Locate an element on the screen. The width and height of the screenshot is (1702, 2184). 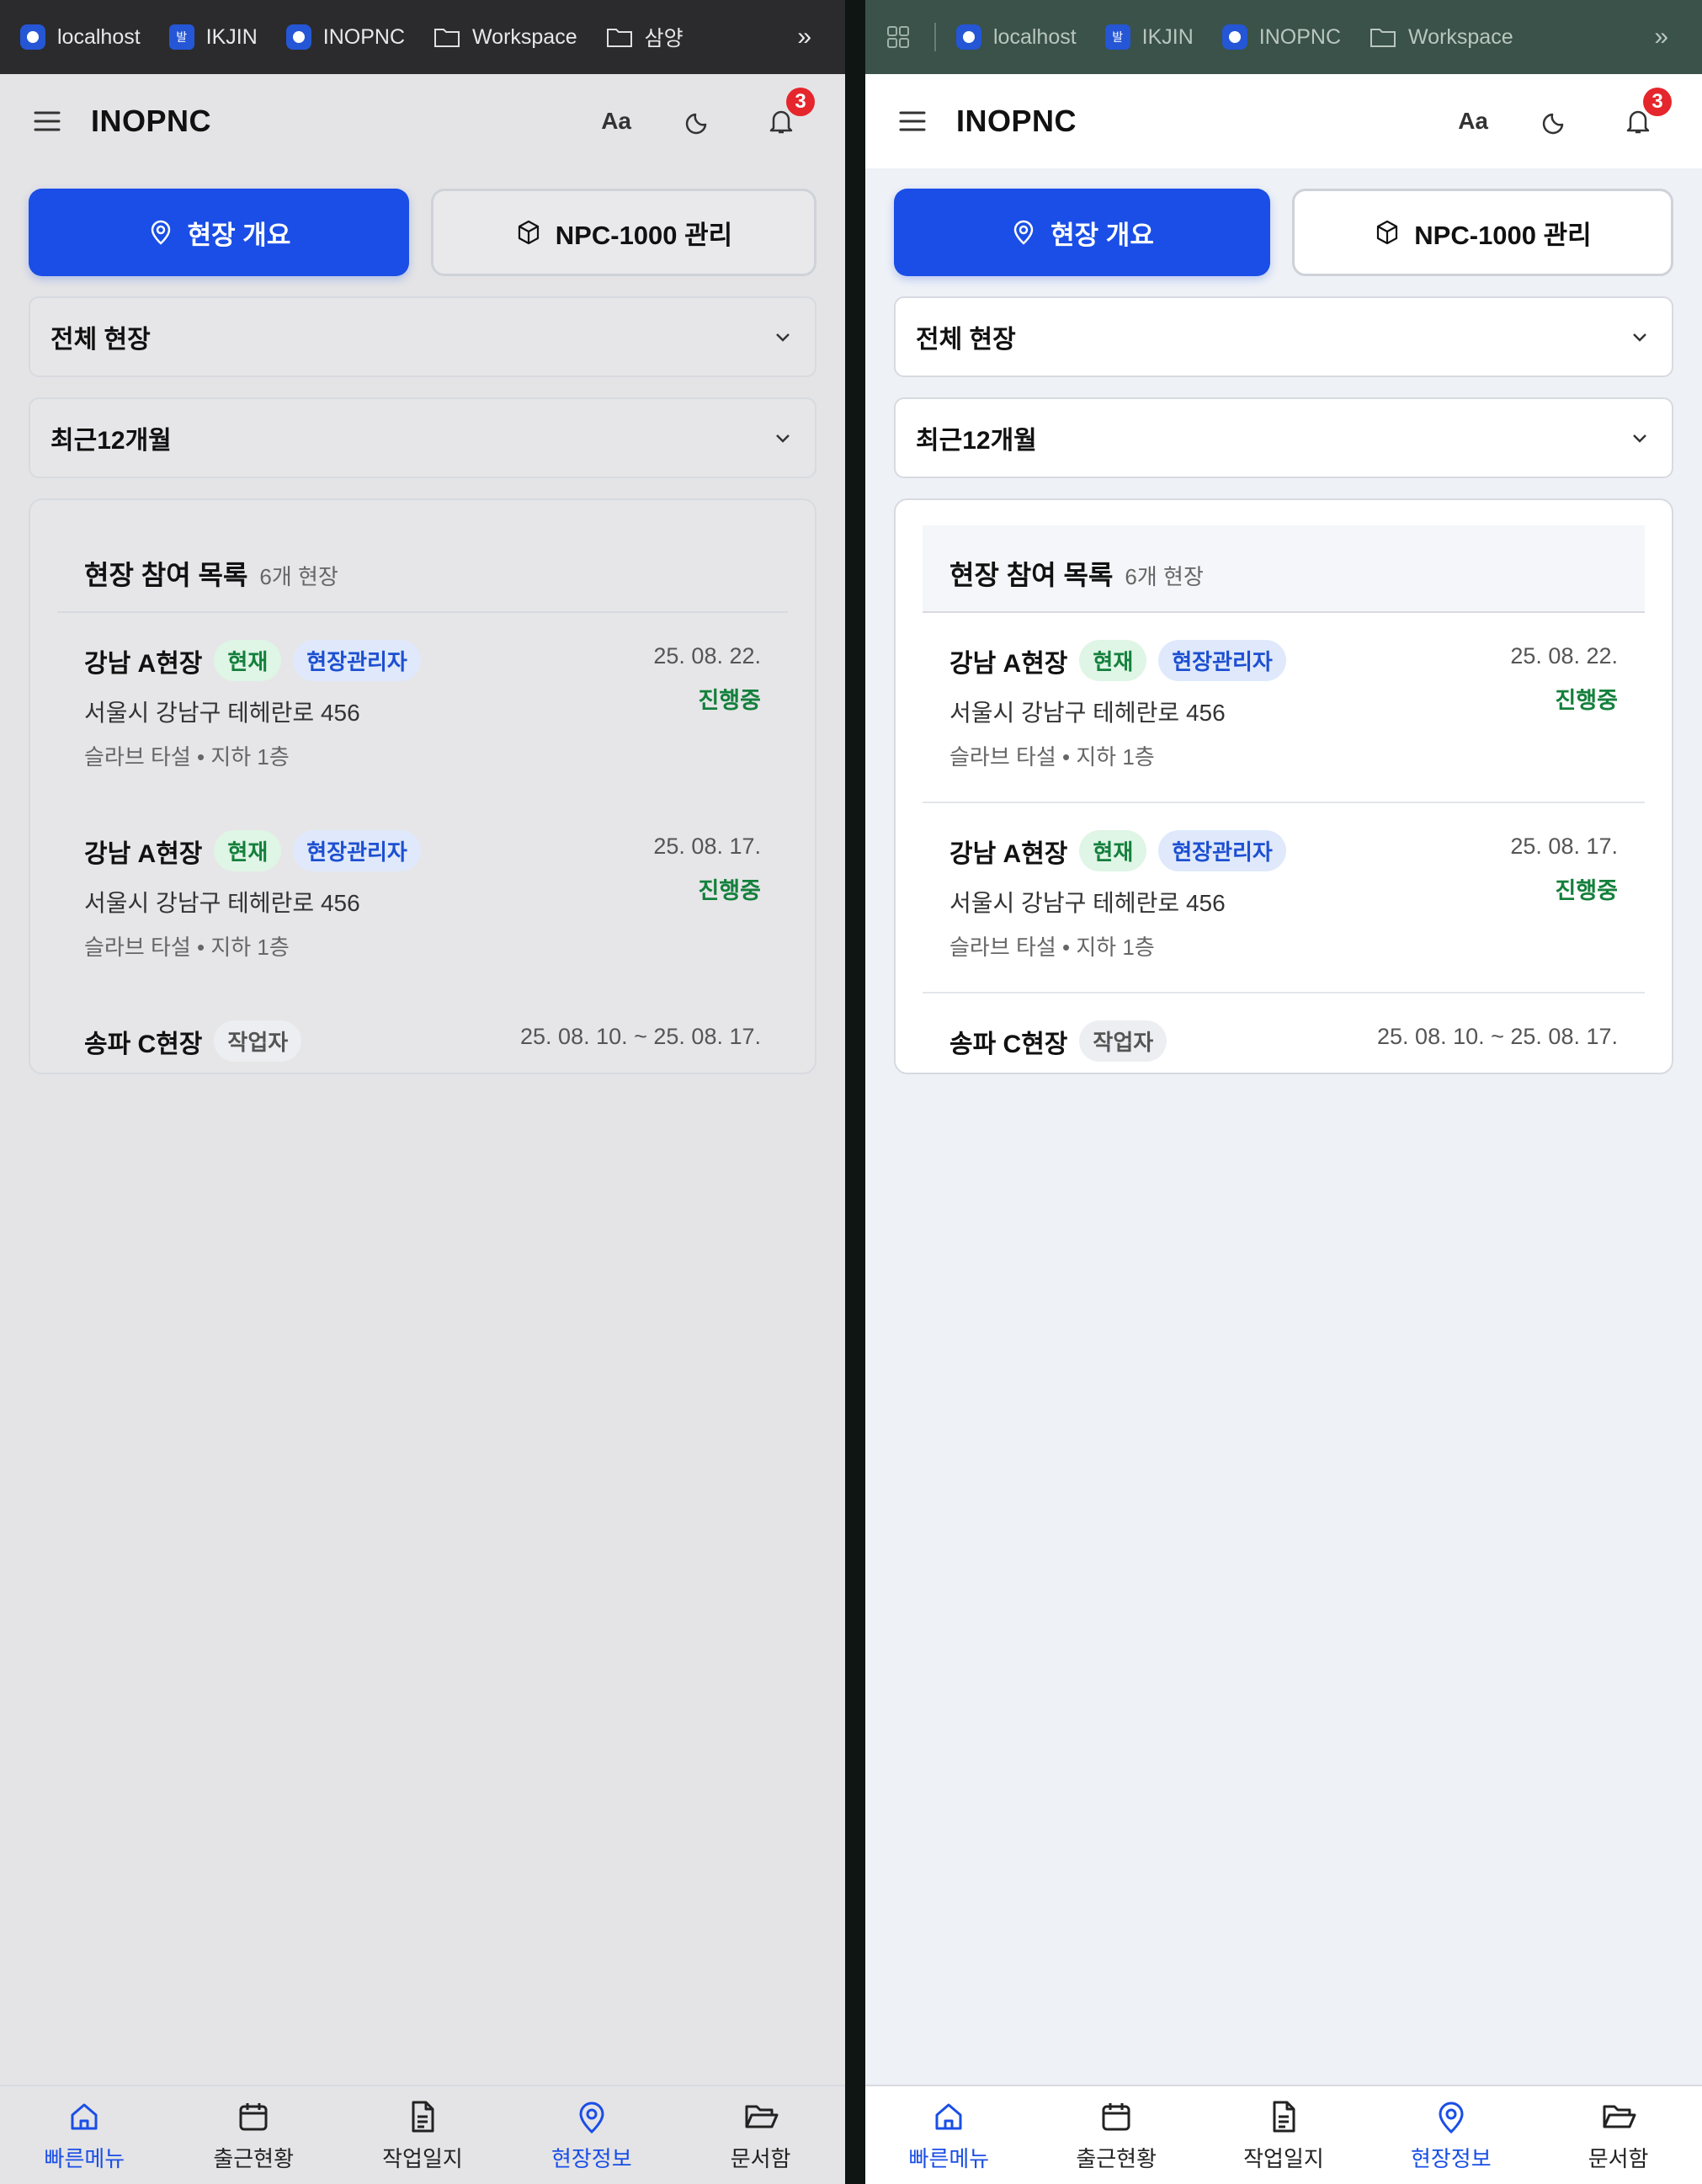
bookmark-label: Workspace is located at coordinates (1460, 36).